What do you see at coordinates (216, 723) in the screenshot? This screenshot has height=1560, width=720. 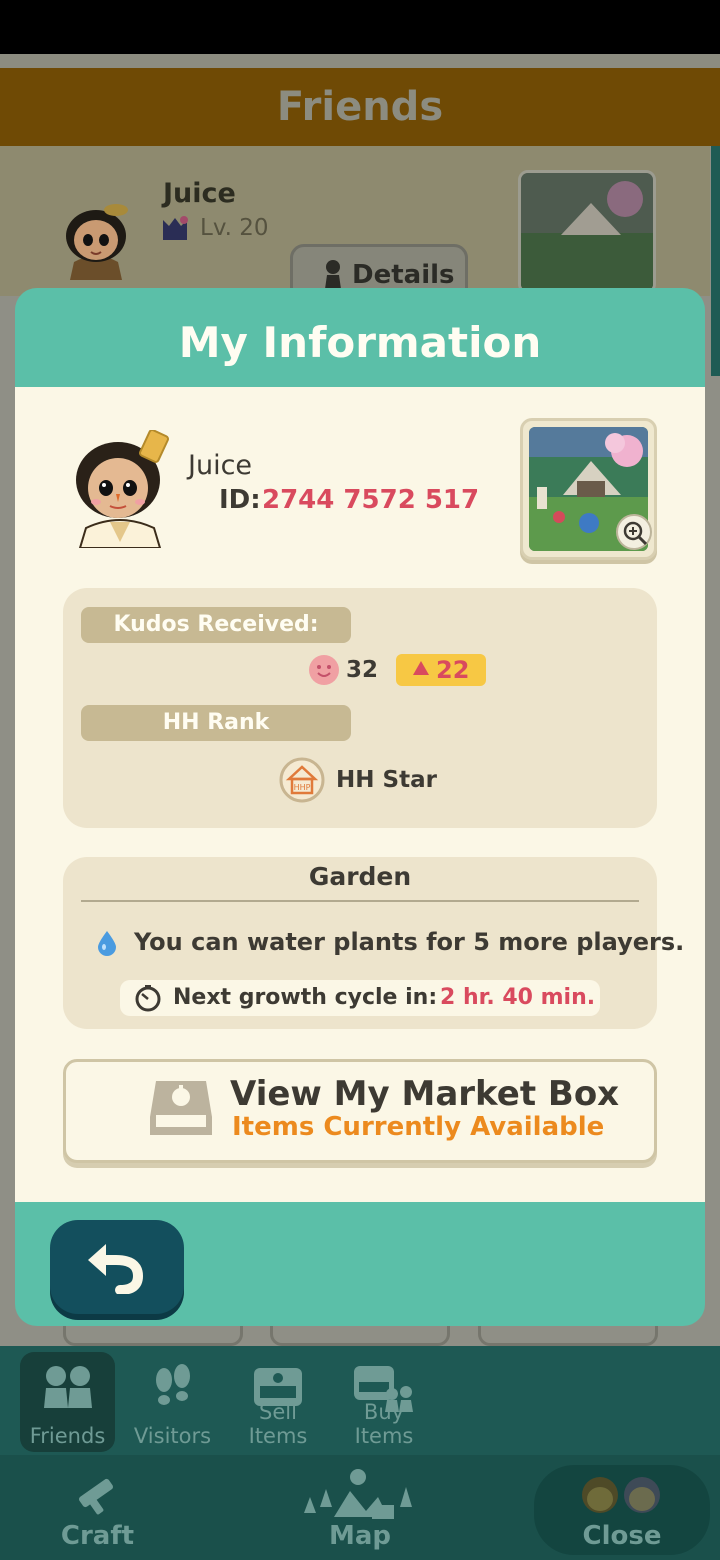 I see `hh-rank-label: HH Rank` at bounding box center [216, 723].